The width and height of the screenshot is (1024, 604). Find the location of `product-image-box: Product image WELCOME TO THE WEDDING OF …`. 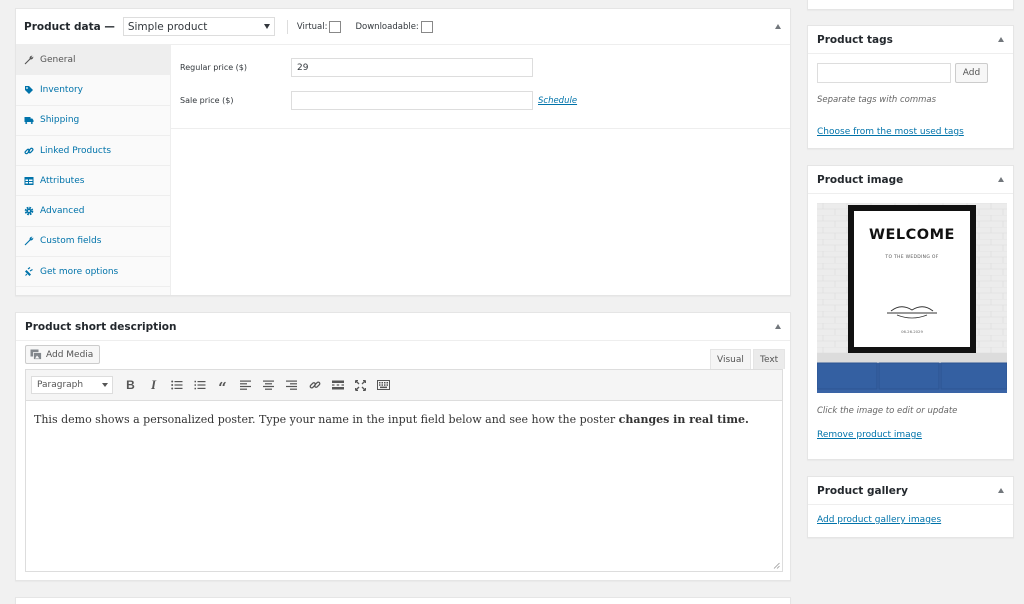

product-image-box: Product image WELCOME TO THE WEDDING OF … is located at coordinates (910, 312).